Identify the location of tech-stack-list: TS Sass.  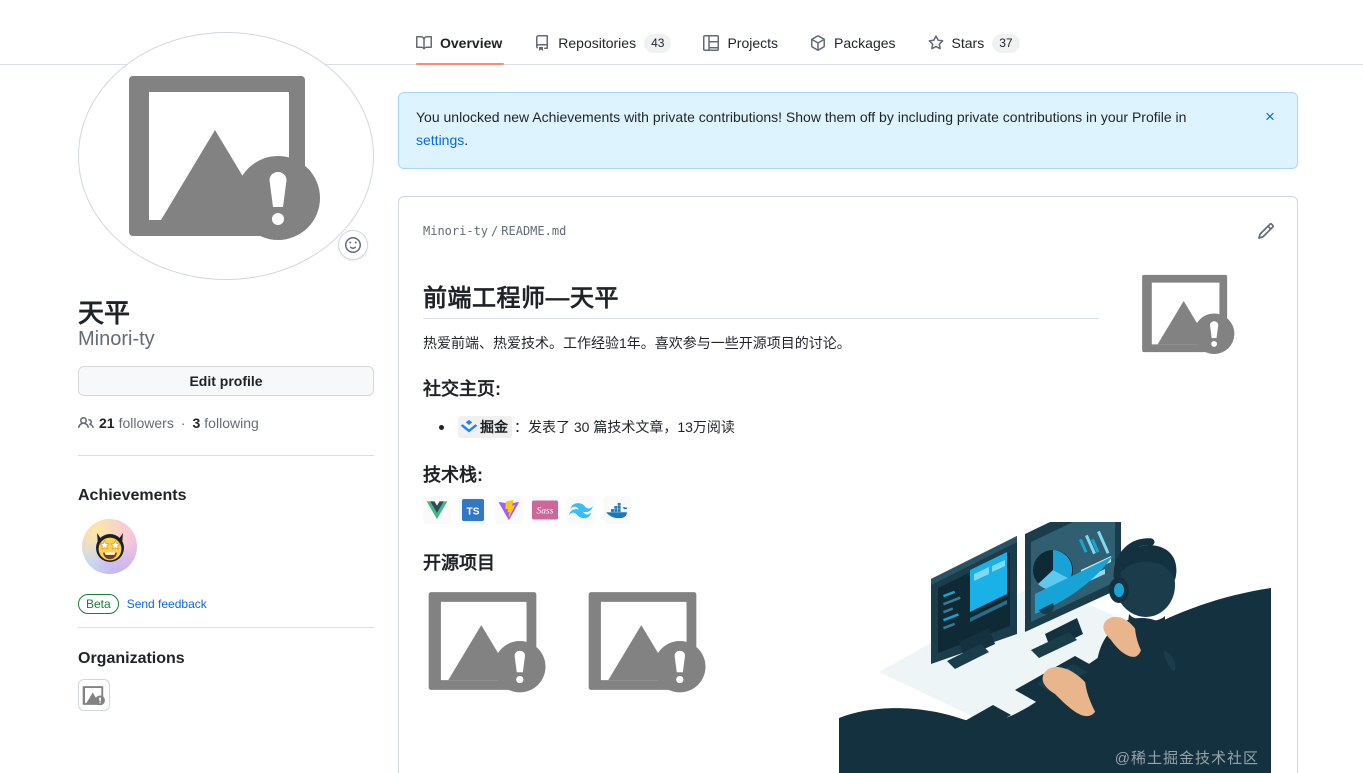
(527, 510).